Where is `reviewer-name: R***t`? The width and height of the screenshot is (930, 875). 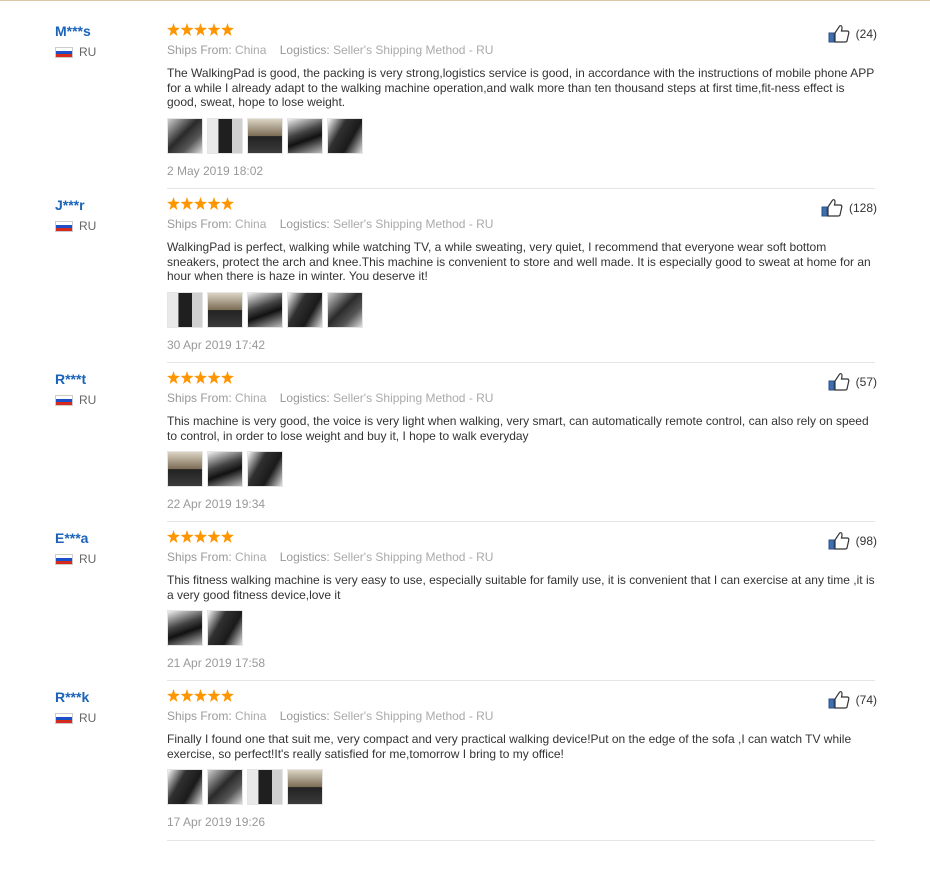
reviewer-name: R***t is located at coordinates (105, 379).